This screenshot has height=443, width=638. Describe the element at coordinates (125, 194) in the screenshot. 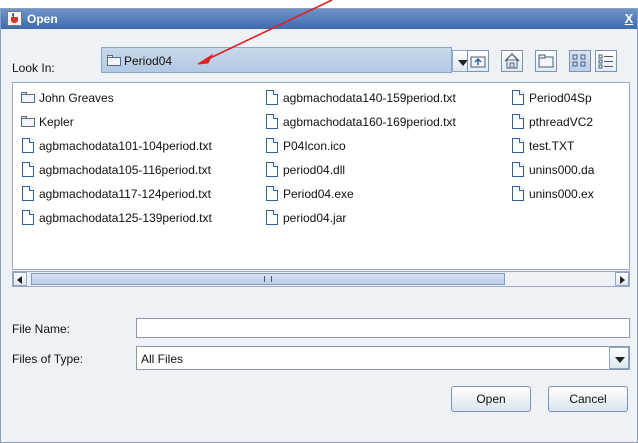

I see `file-item-label: agbmachodata117-124period.txt` at that location.